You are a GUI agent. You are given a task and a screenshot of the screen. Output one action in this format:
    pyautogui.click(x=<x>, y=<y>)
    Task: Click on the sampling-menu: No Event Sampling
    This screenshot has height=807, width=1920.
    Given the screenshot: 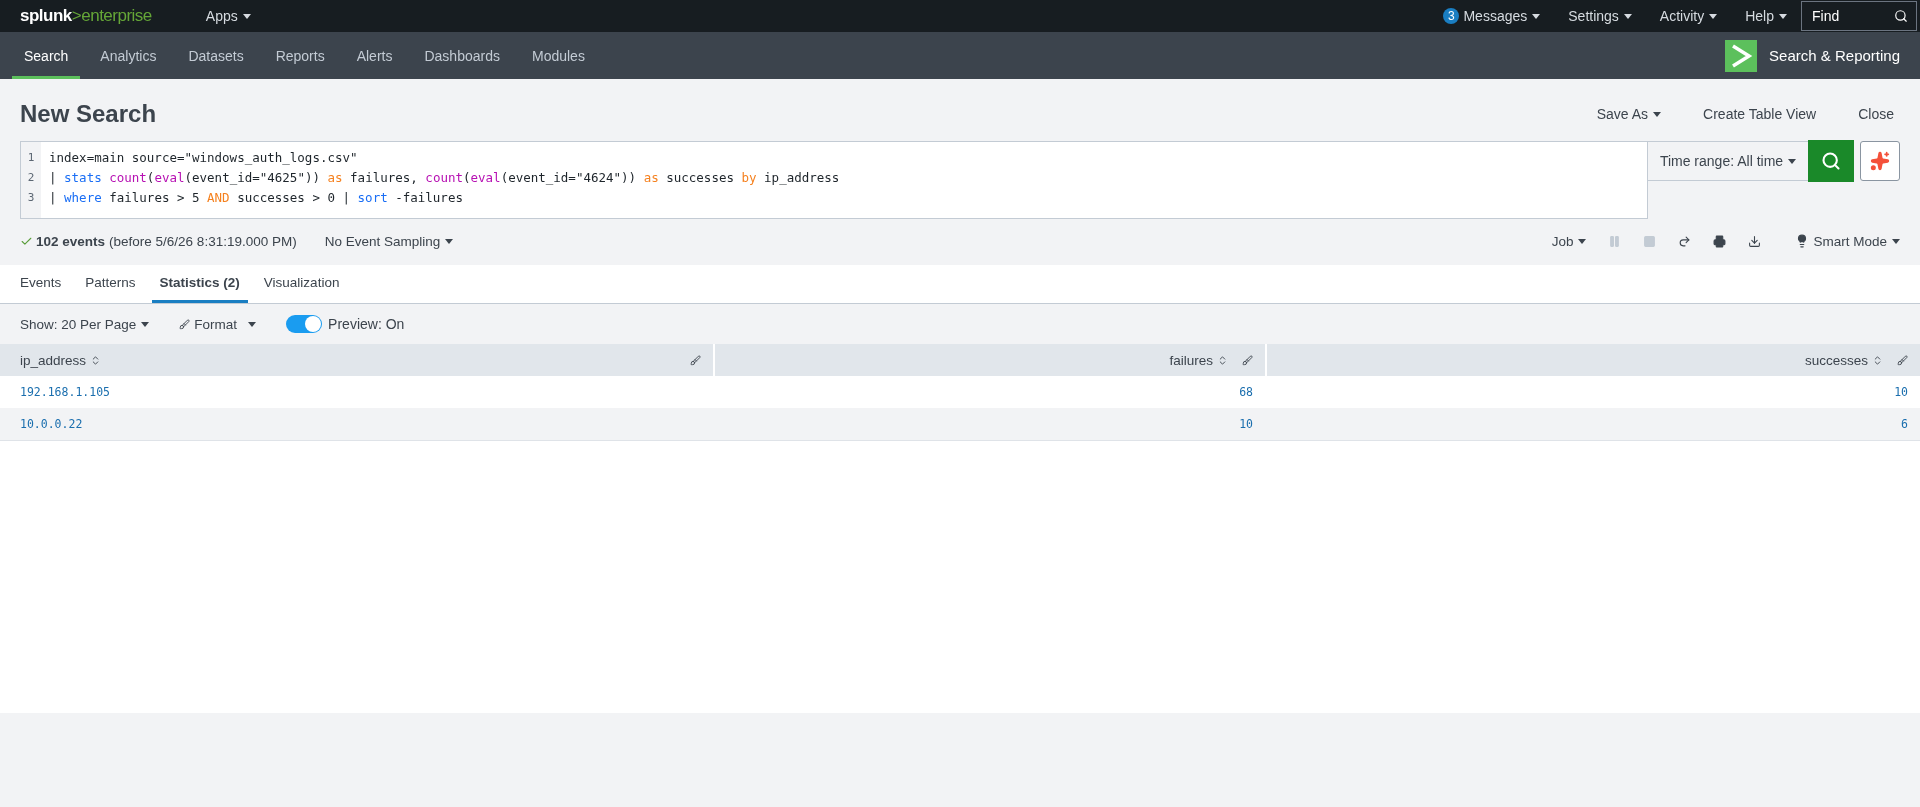 What is the action you would take?
    pyautogui.click(x=389, y=241)
    